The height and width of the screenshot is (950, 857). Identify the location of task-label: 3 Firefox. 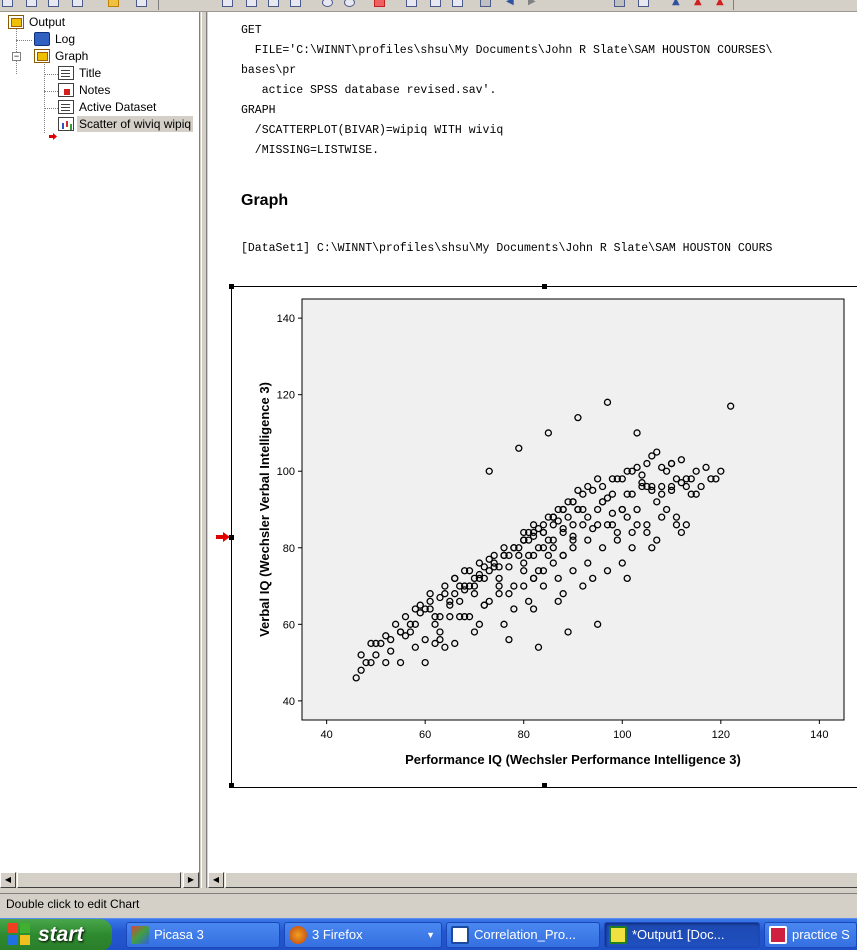
(337, 934).